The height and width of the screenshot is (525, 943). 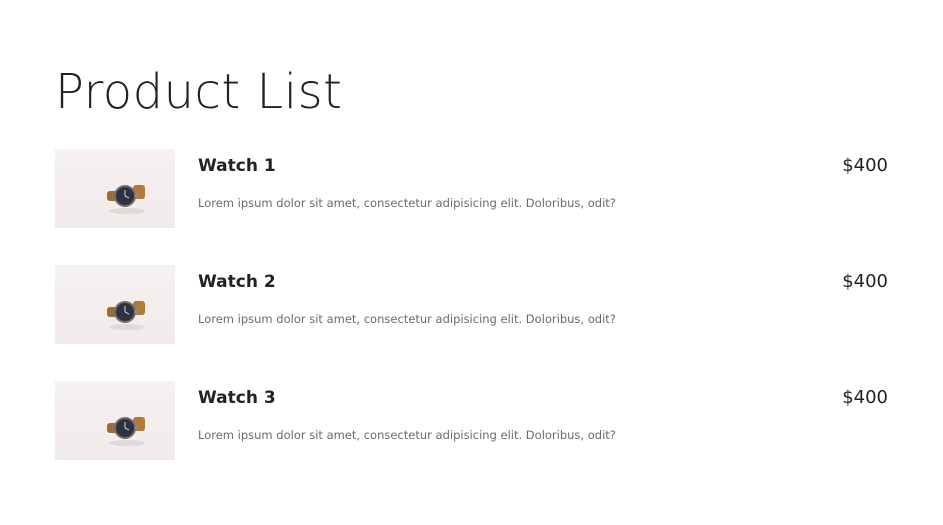 What do you see at coordinates (237, 282) in the screenshot?
I see `product-name: Watch 2` at bounding box center [237, 282].